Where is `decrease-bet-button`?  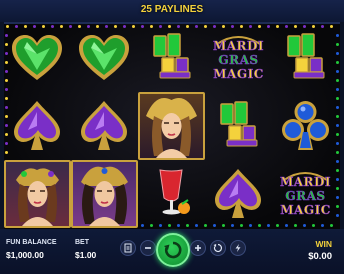
decrease-bet-button is located at coordinates (148, 248).